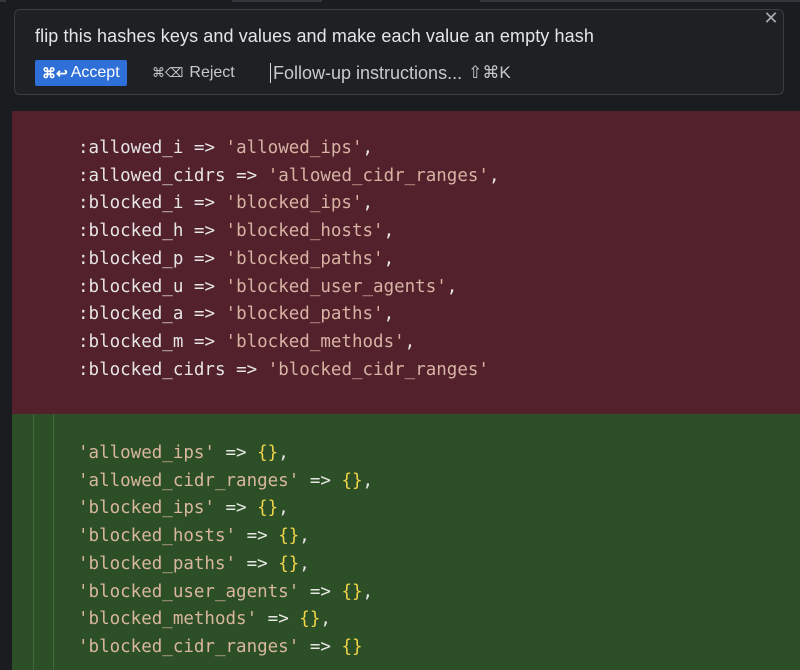 The image size is (800, 670). I want to click on close-icon: ✕, so click(771, 18).